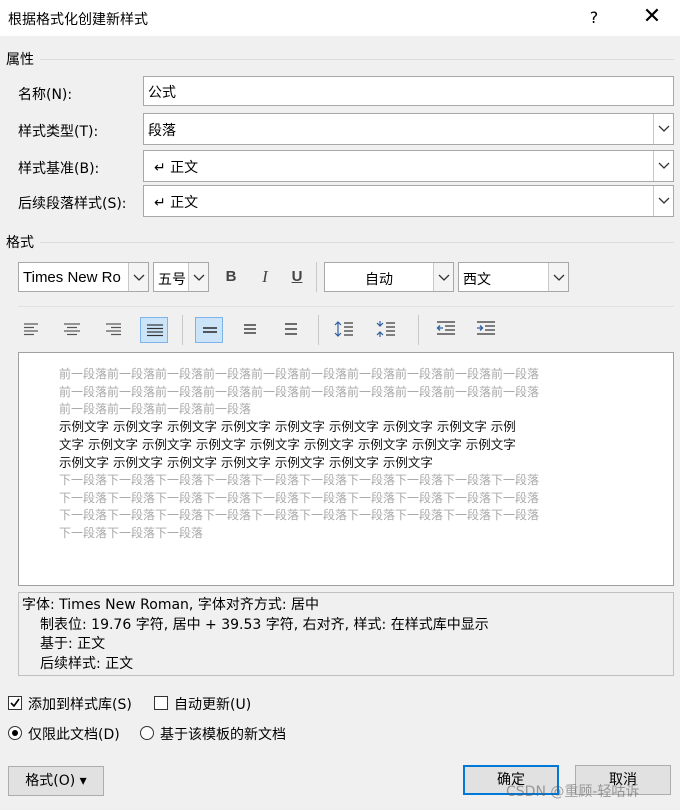 This screenshot has width=680, height=810. I want to click on description-line: 基于: 正文, so click(73, 644).